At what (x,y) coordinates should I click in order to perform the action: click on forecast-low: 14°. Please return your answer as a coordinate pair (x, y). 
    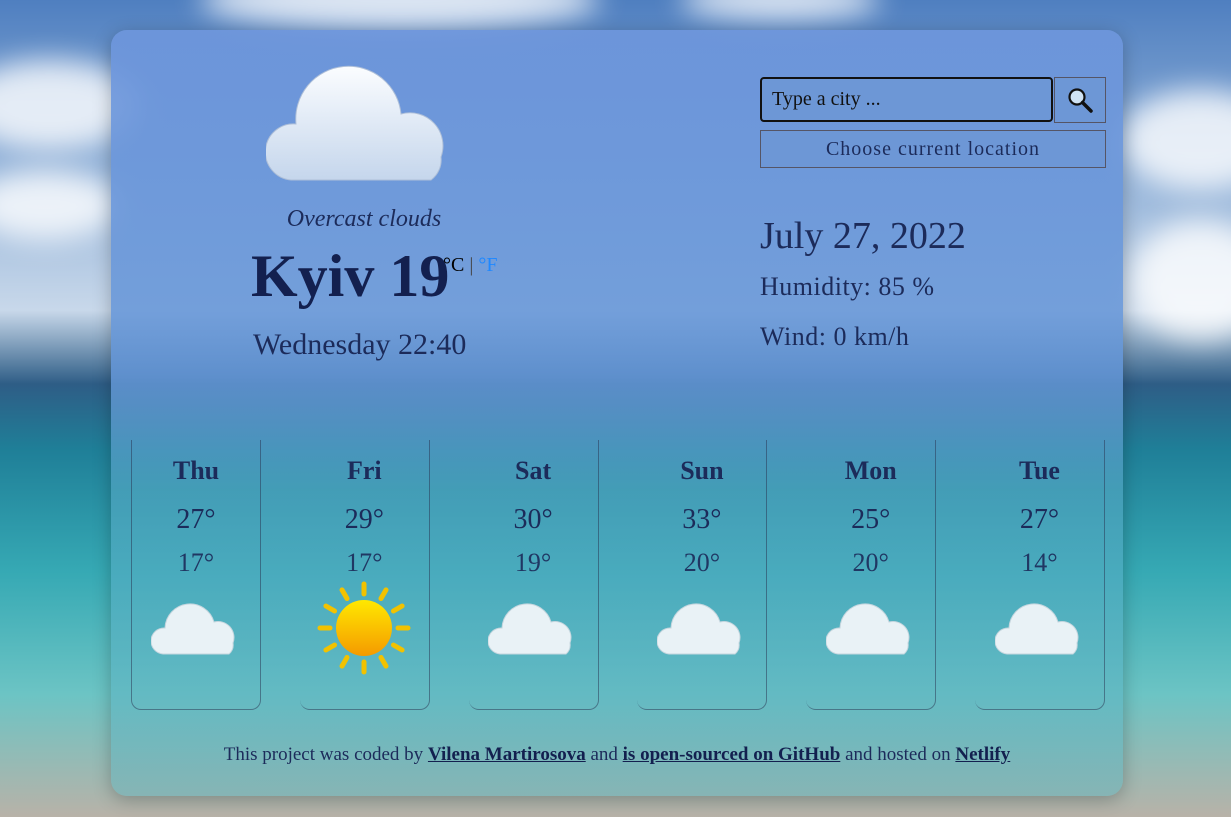
    Looking at the image, I should click on (1039, 562).